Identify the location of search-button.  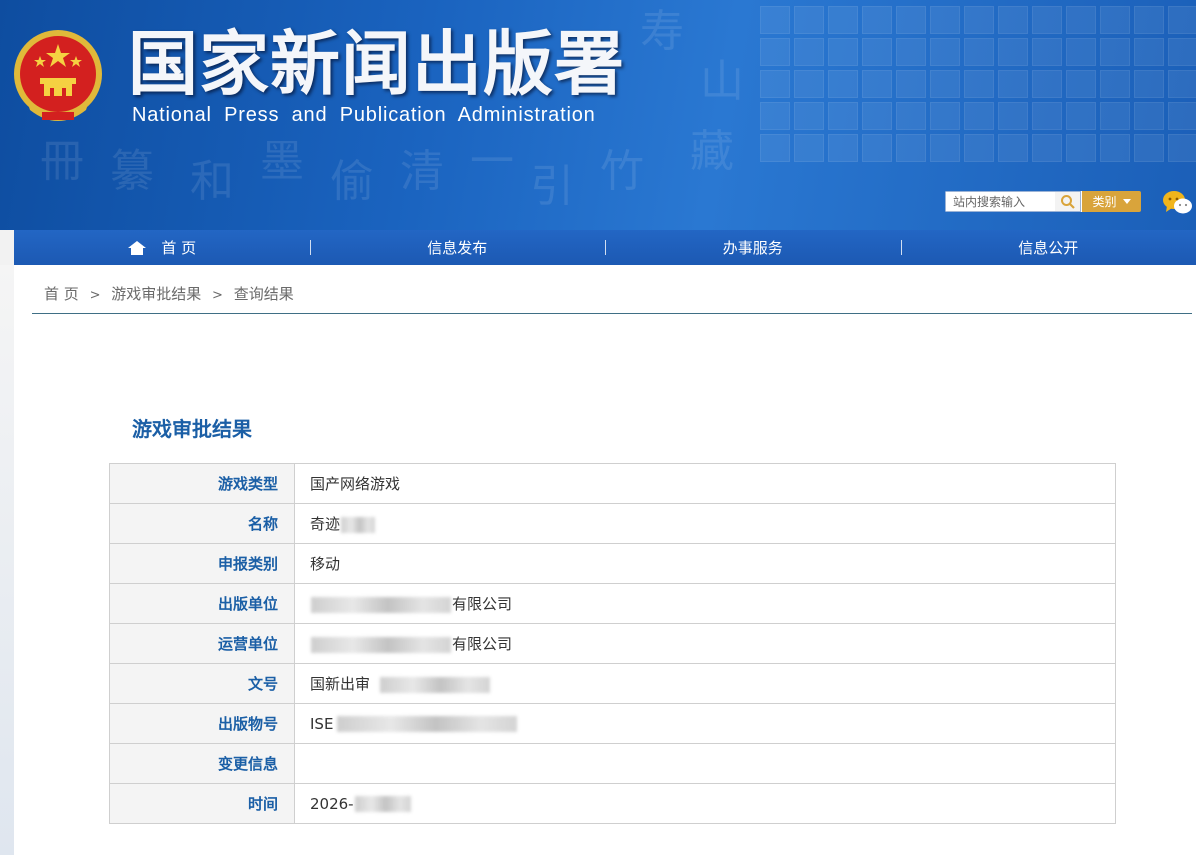
(1068, 201).